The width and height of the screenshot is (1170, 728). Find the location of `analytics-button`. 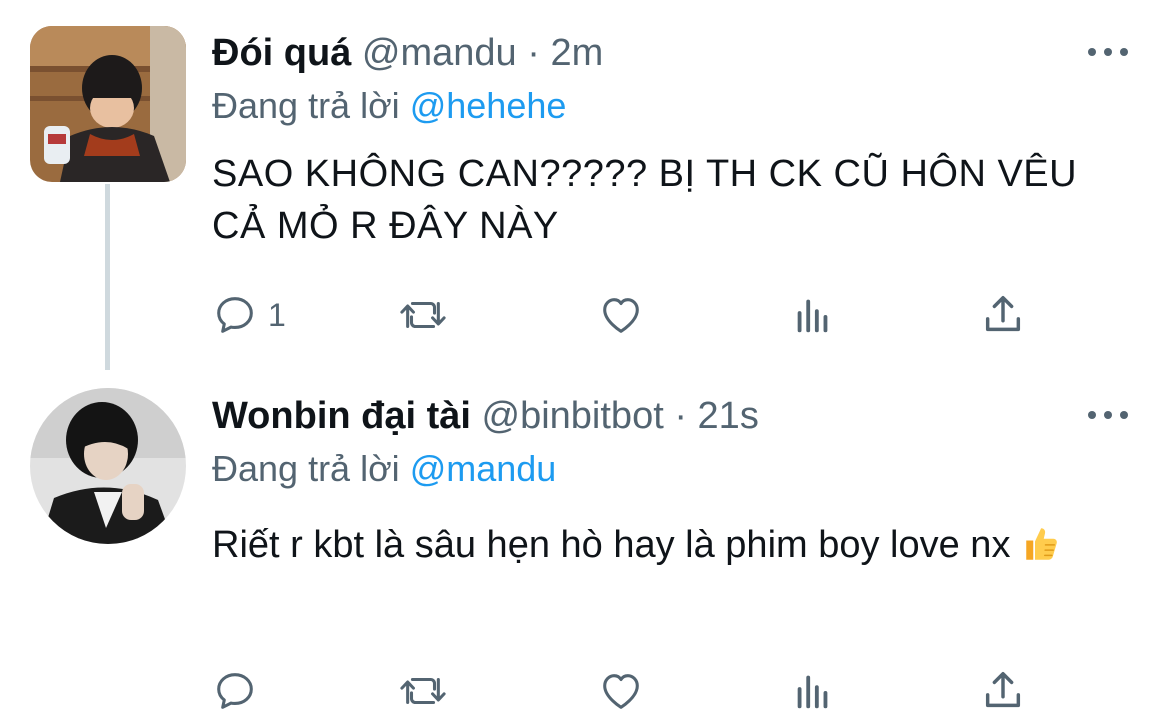

analytics-button is located at coordinates (813, 691).